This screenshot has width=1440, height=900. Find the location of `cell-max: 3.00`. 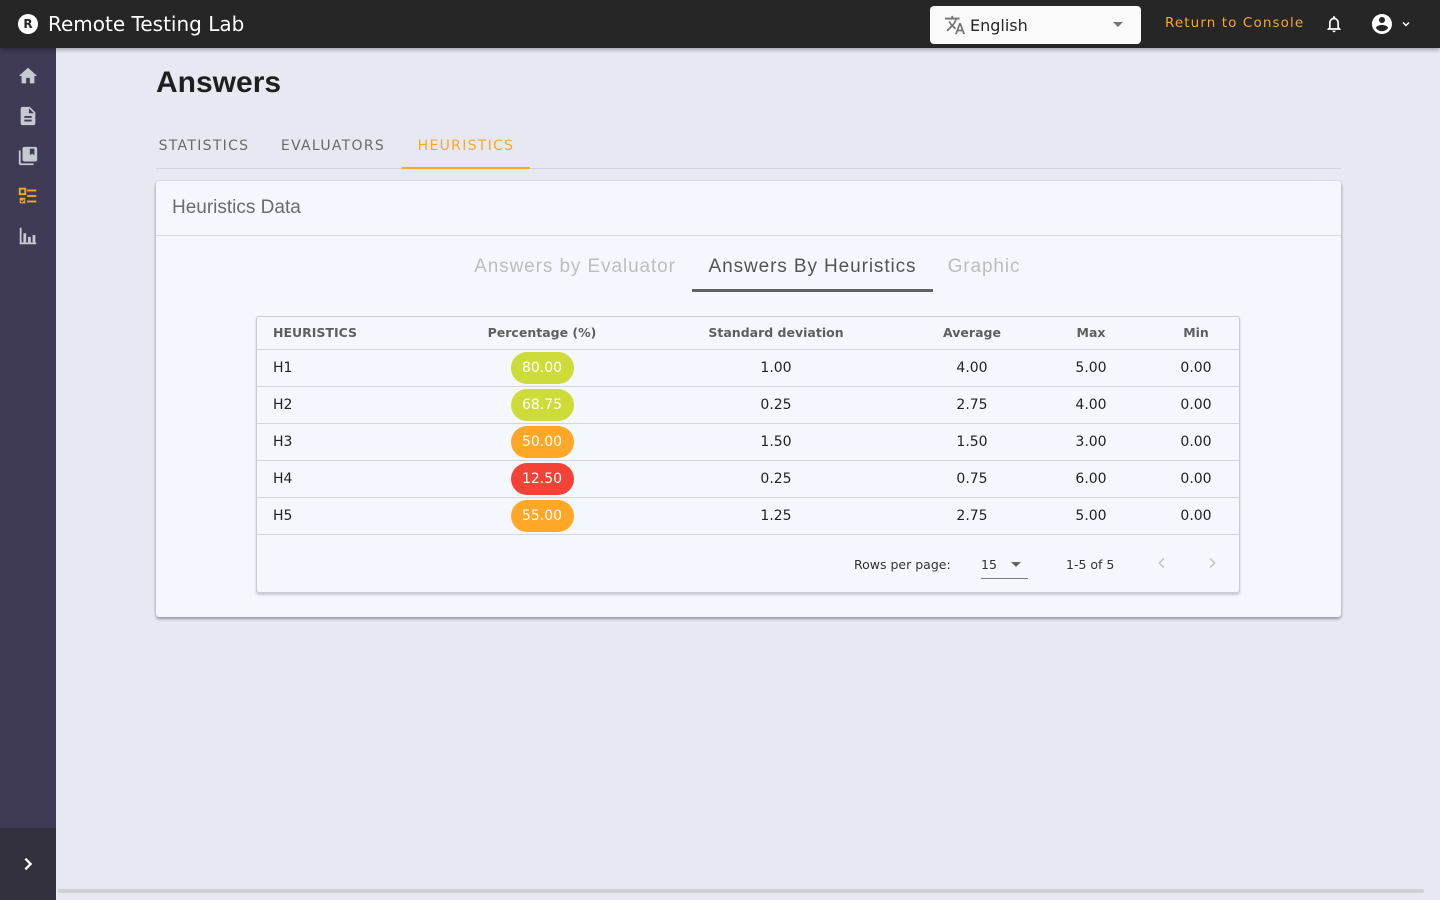

cell-max: 3.00 is located at coordinates (1091, 442).